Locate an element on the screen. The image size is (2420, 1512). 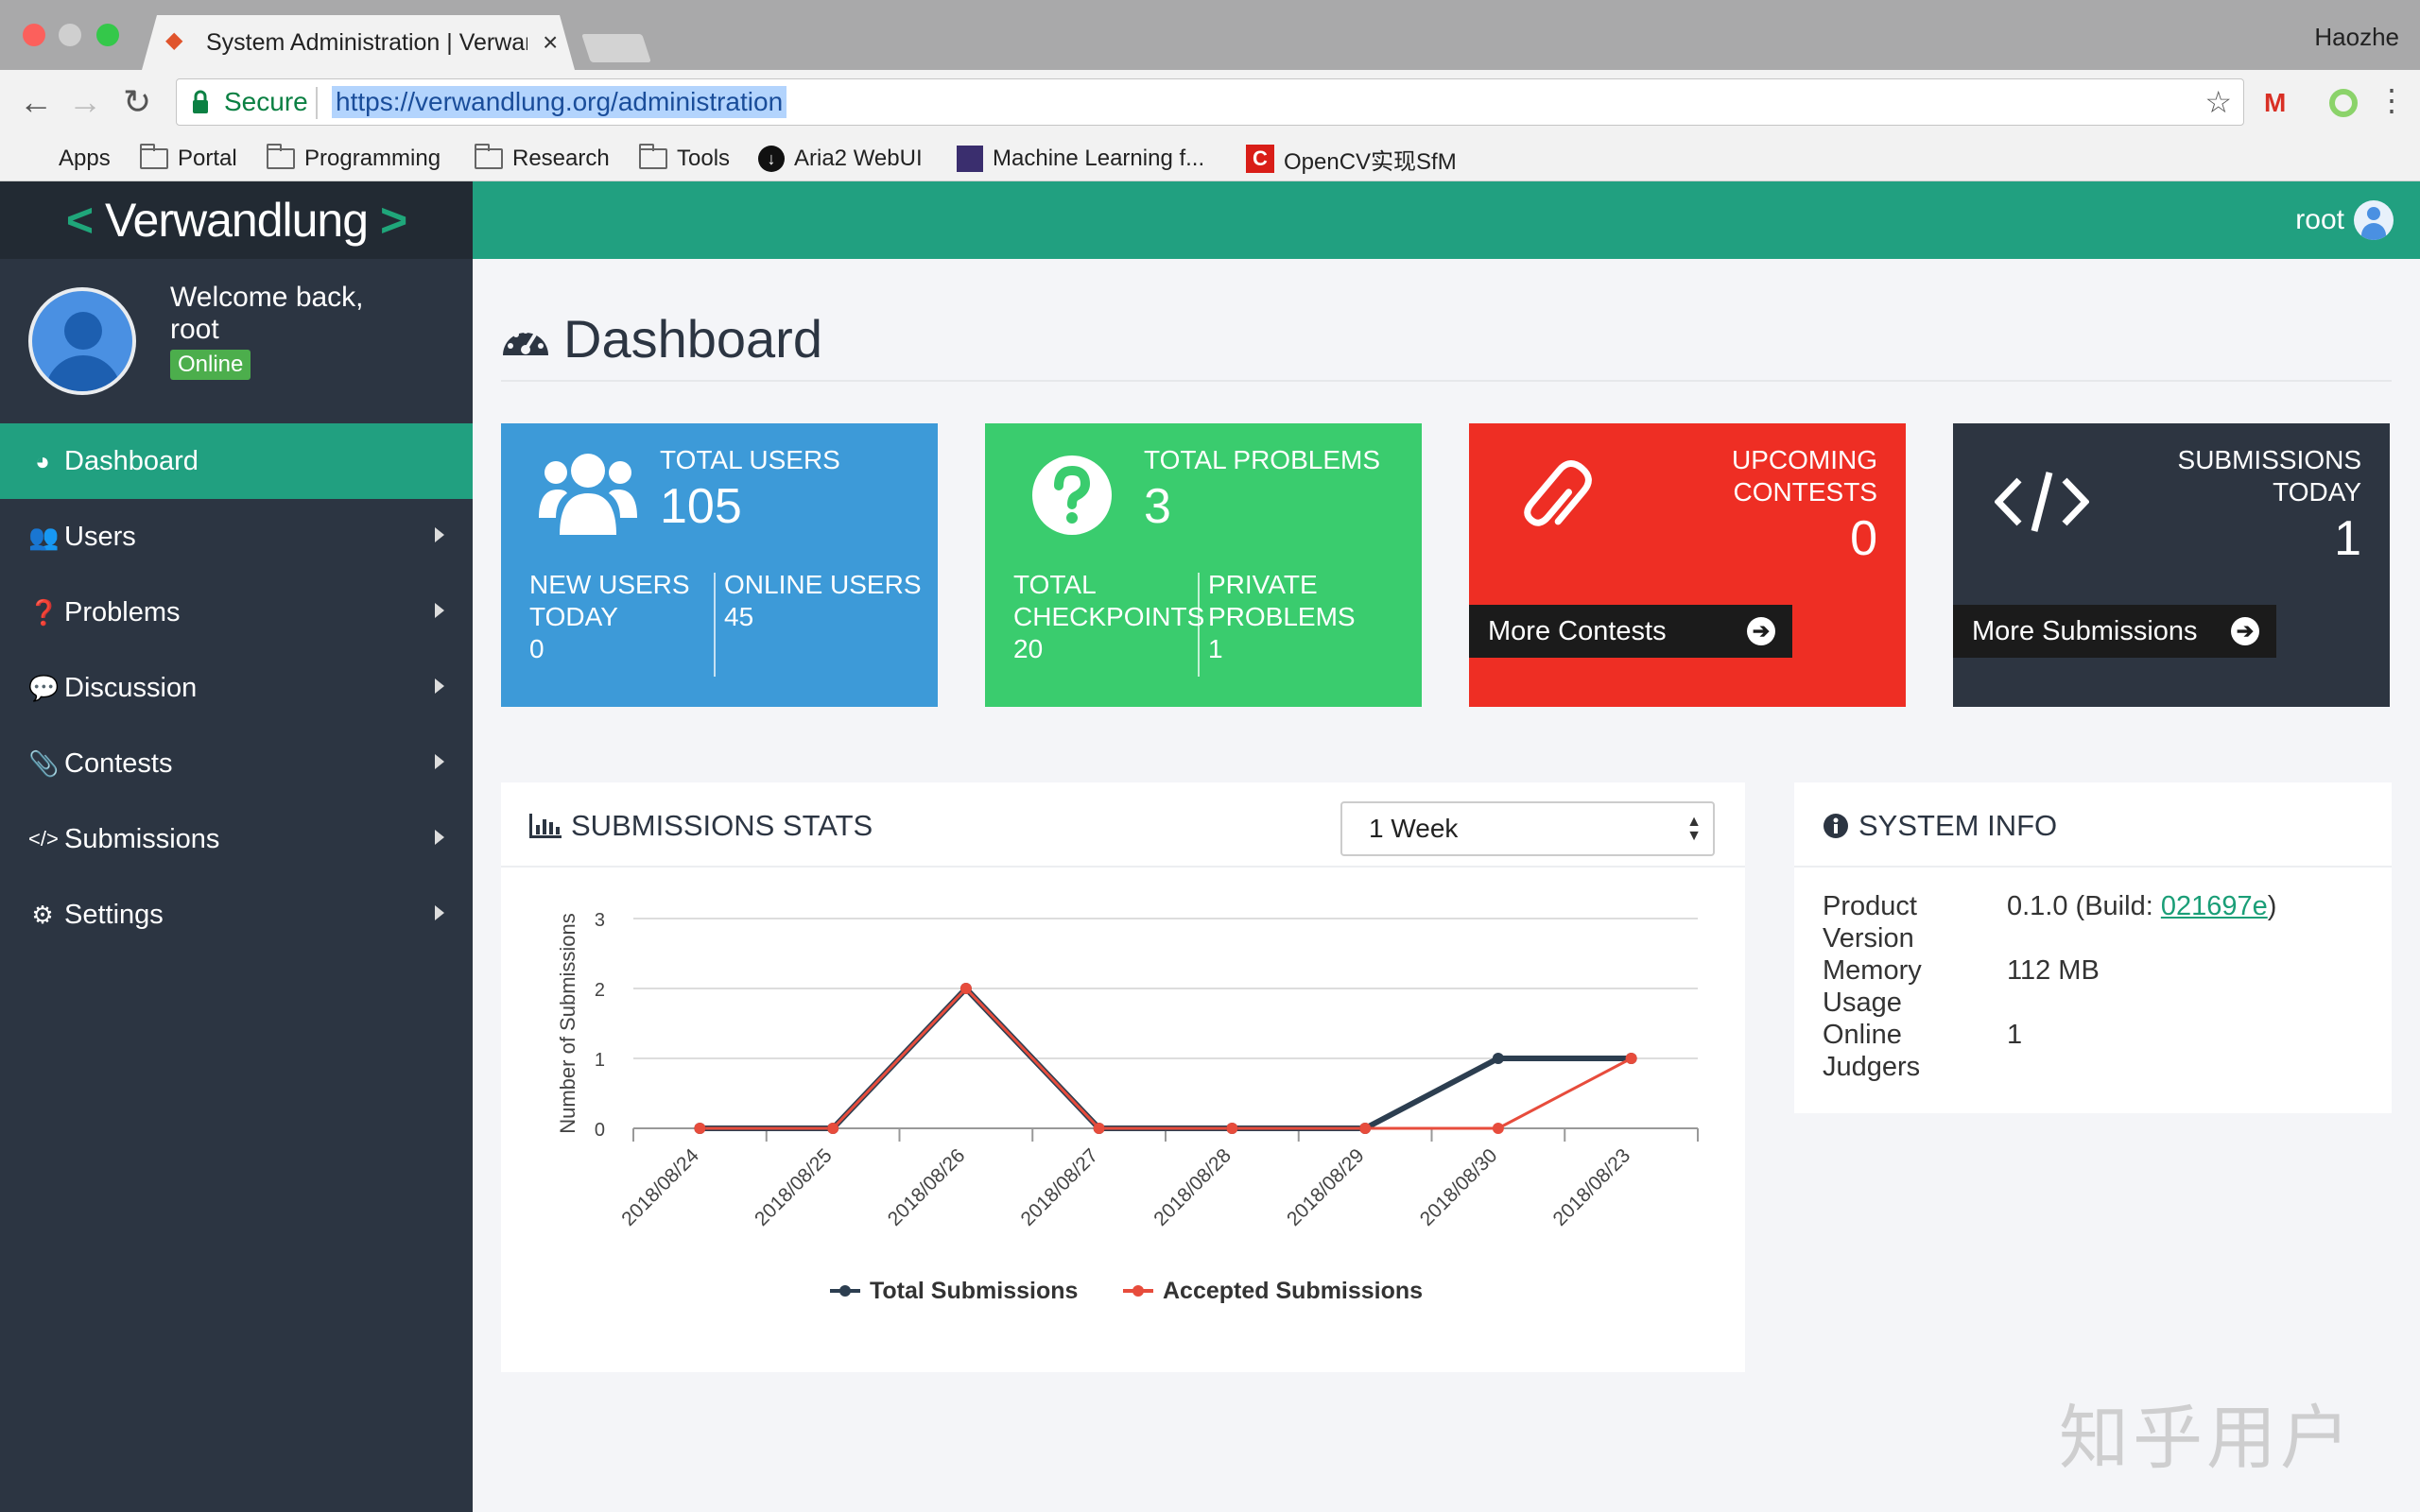
sub-label: ONLINE USERS is located at coordinates (823, 584).